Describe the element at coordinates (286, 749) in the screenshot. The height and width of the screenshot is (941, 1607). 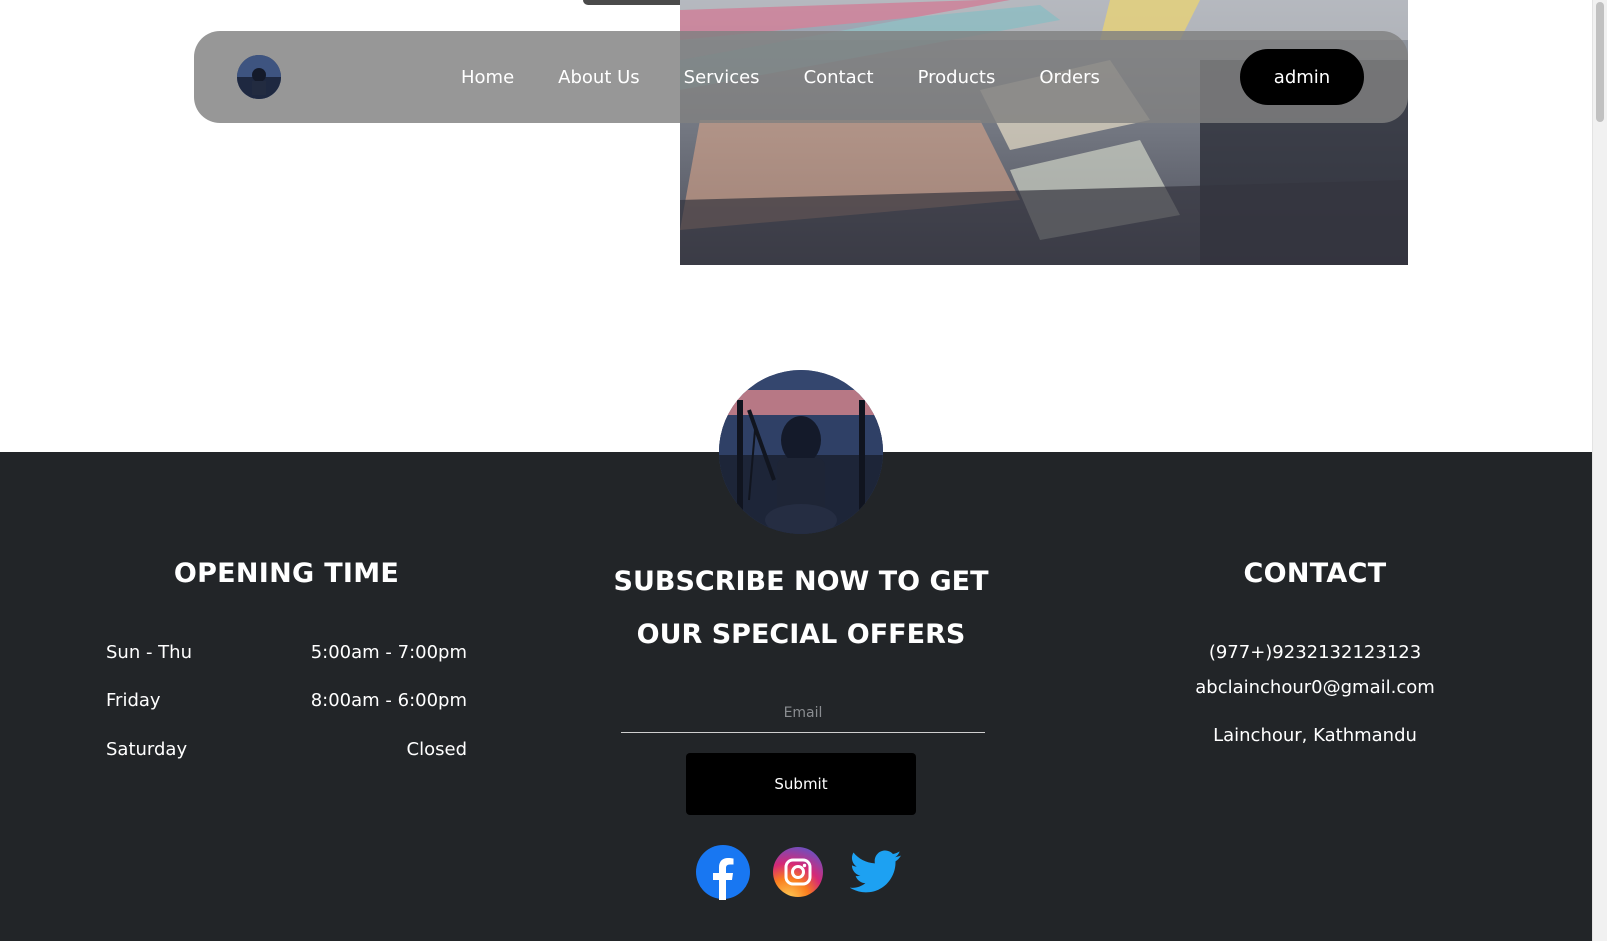
I see `hours-row: Saturday Closed` at that location.